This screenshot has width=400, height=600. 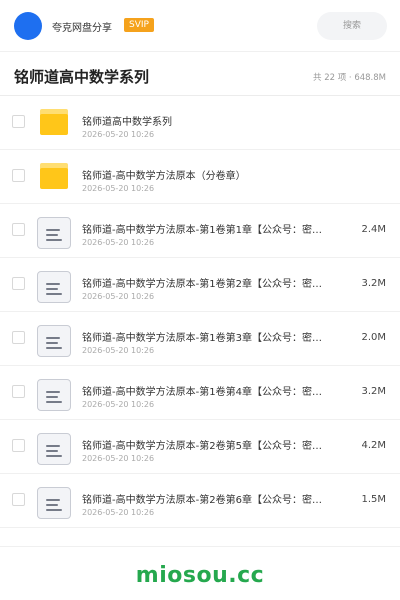 I want to click on file-name: 铭师道高中数学系列, so click(x=127, y=122).